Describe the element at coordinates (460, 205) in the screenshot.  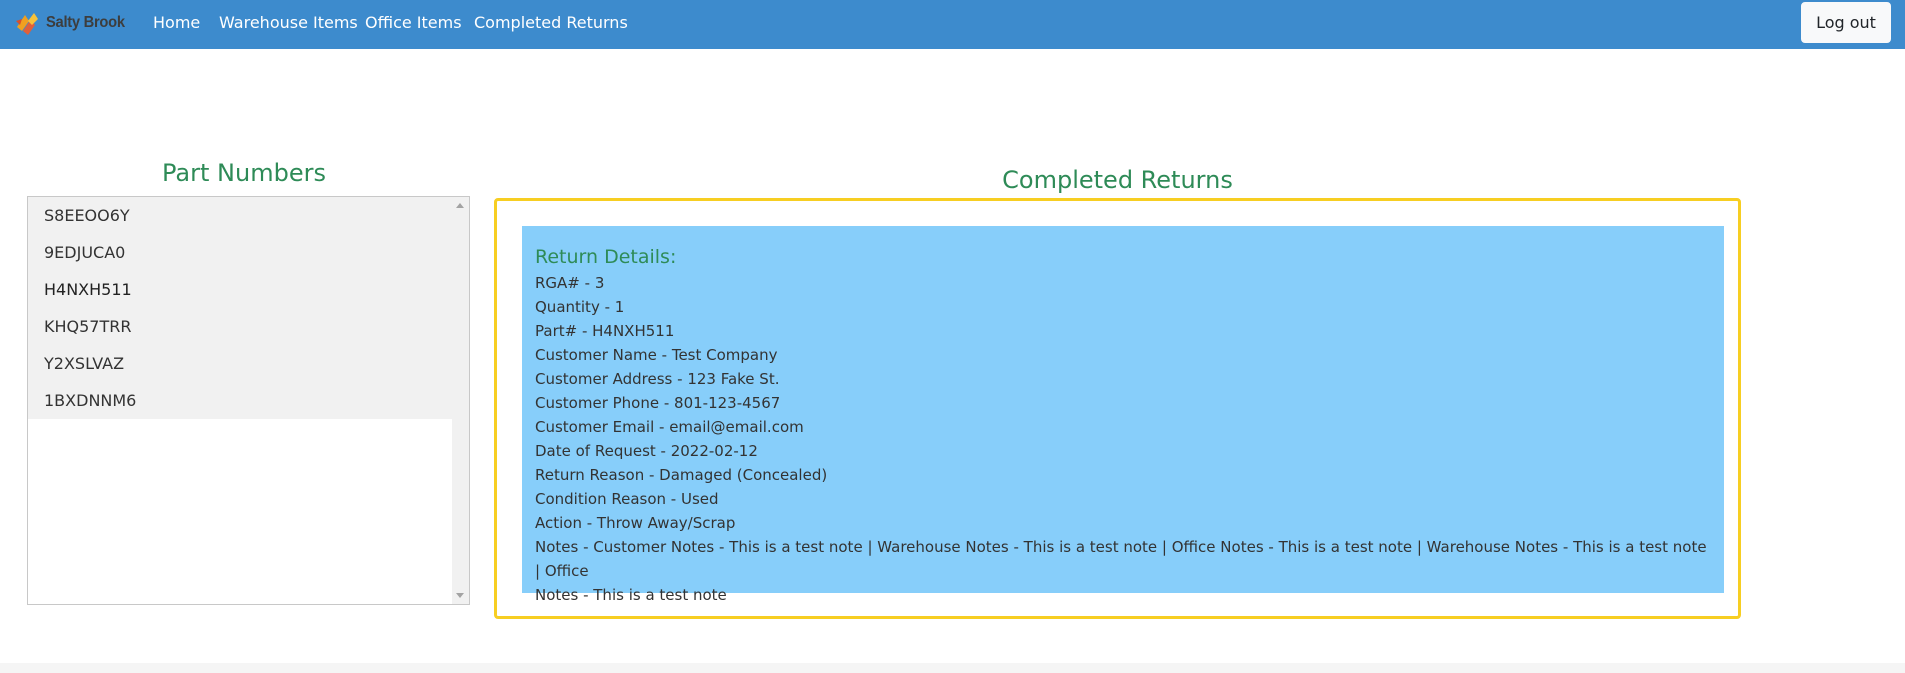
I see `scroll-up-arrow-icon` at that location.